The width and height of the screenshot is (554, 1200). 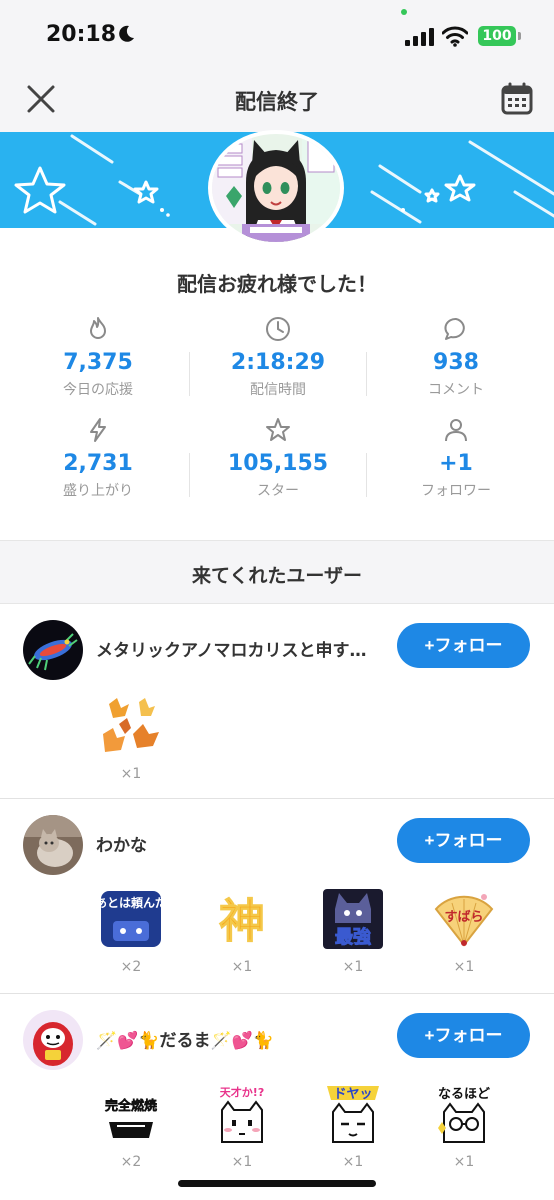 I want to click on flame-icon, so click(x=98, y=328).